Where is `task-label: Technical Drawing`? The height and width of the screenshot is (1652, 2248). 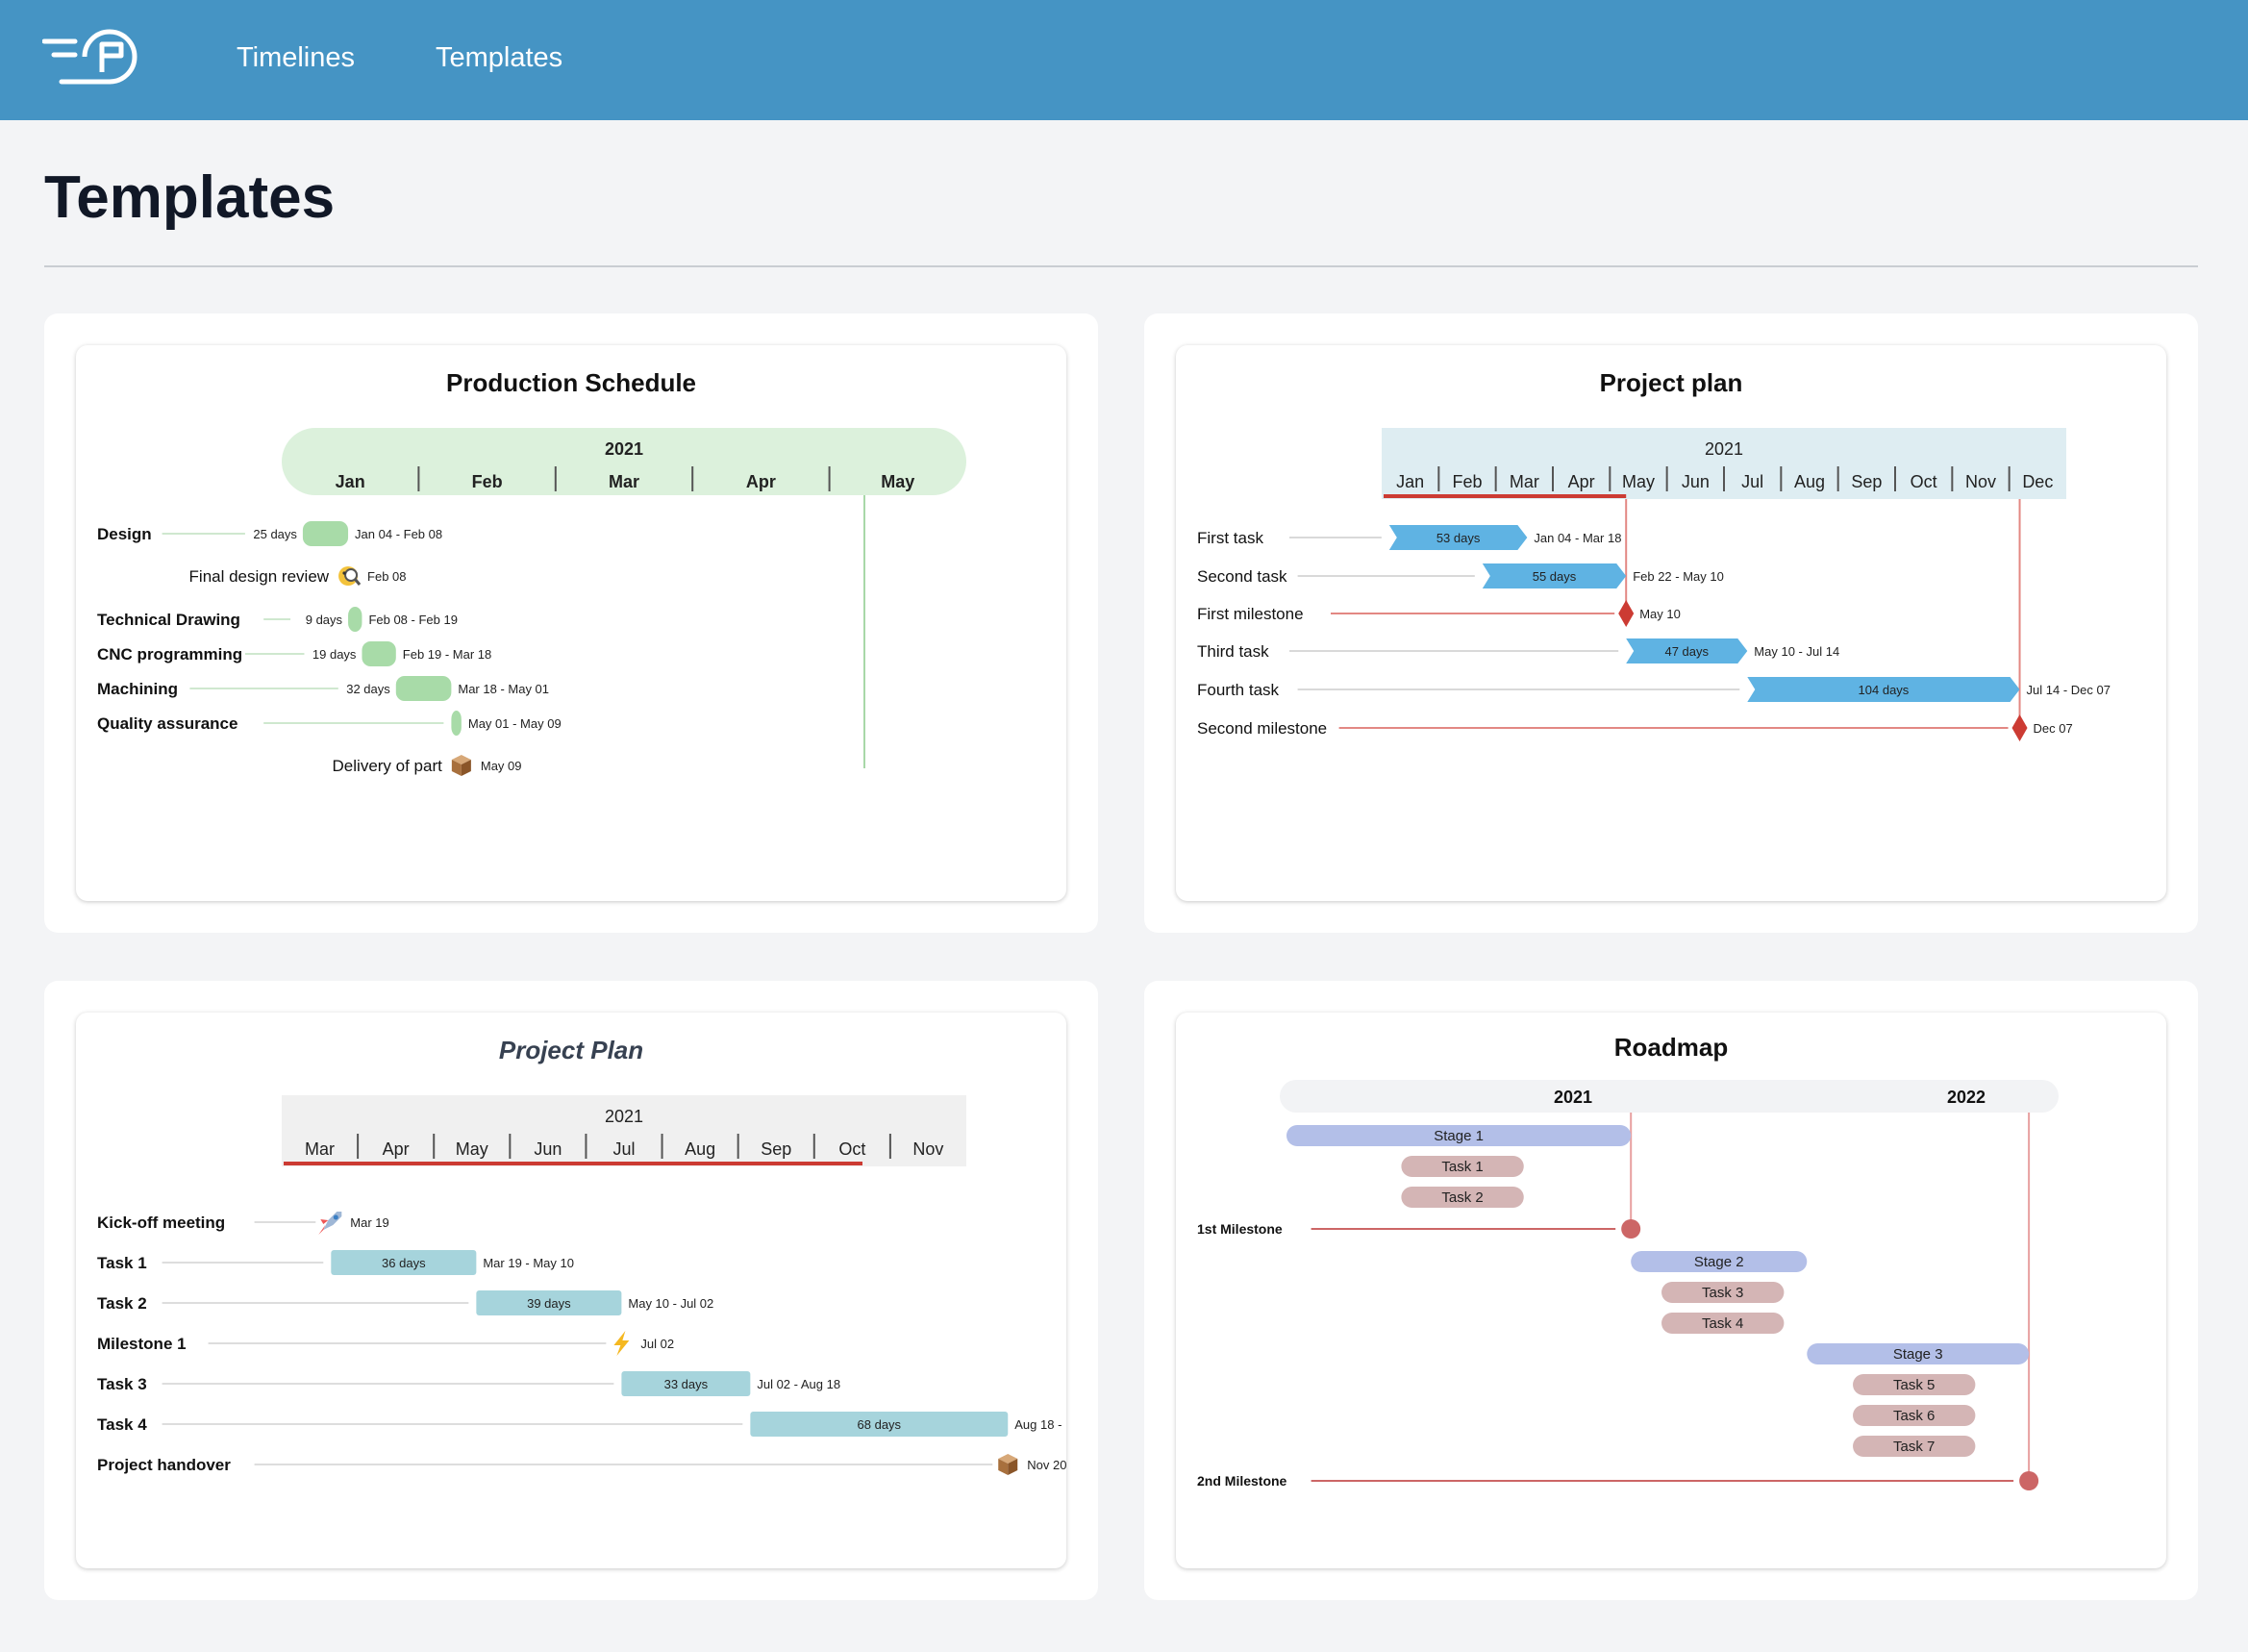
task-label: Technical Drawing is located at coordinates (168, 620).